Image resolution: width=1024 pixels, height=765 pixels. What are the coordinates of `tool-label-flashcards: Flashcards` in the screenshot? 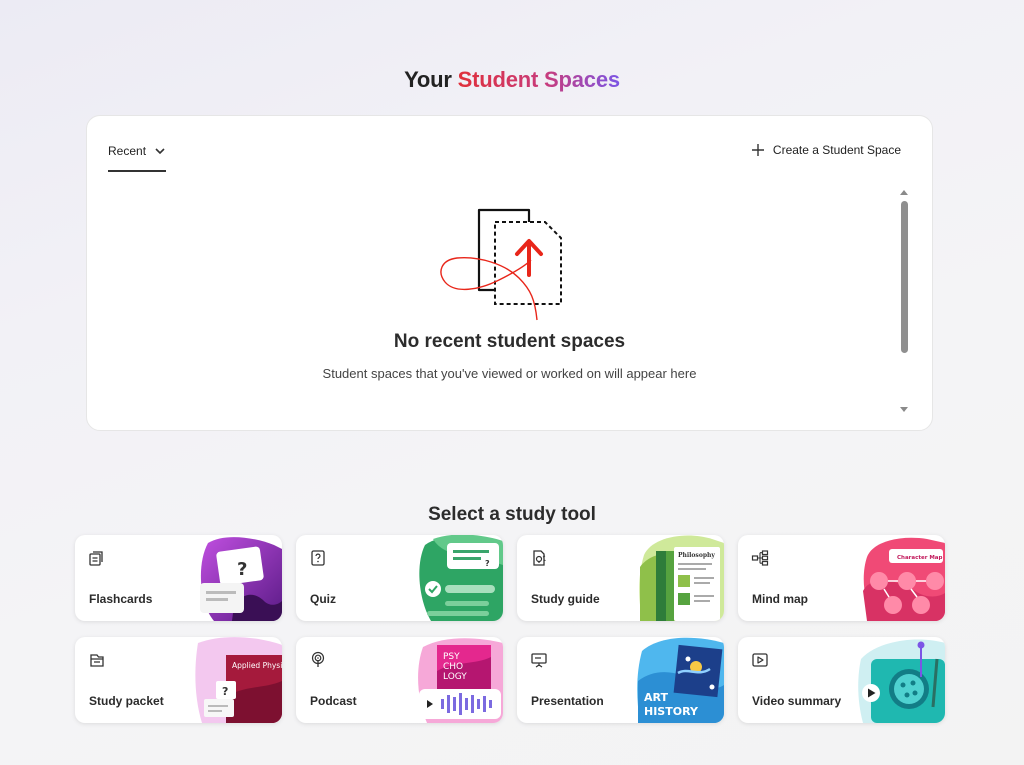 It's located at (121, 599).